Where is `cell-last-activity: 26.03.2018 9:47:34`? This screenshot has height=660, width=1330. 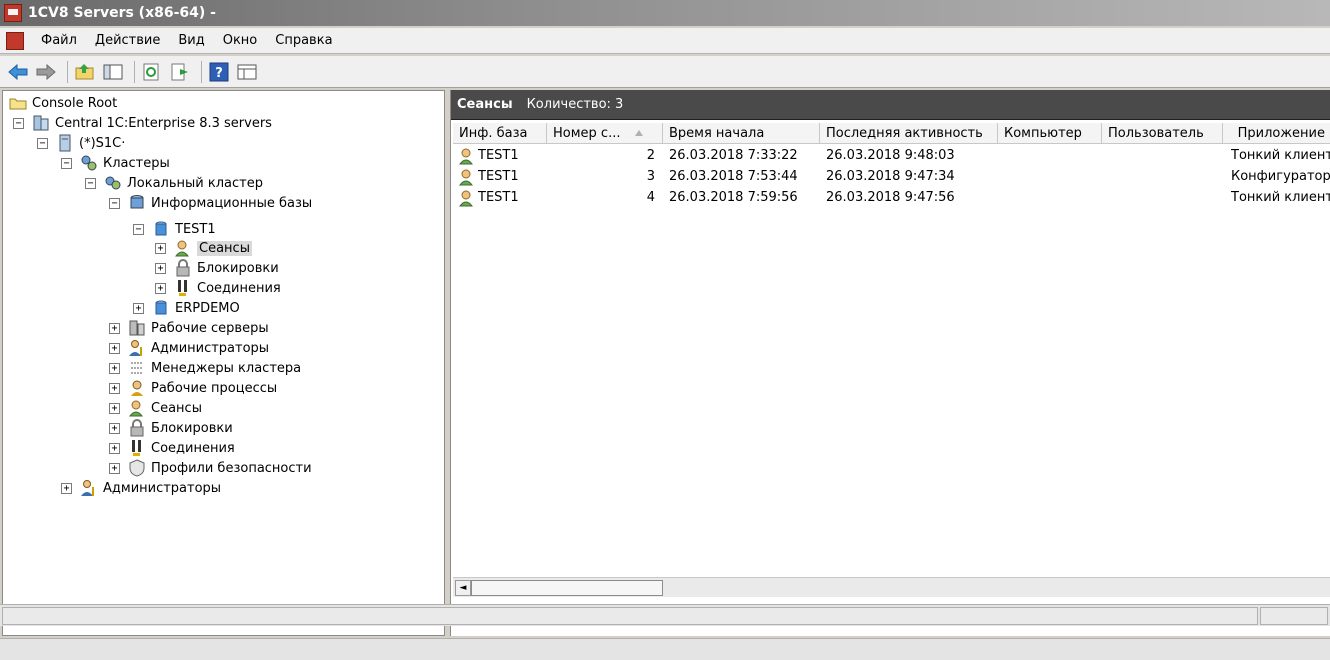 cell-last-activity: 26.03.2018 9:47:34 is located at coordinates (890, 176).